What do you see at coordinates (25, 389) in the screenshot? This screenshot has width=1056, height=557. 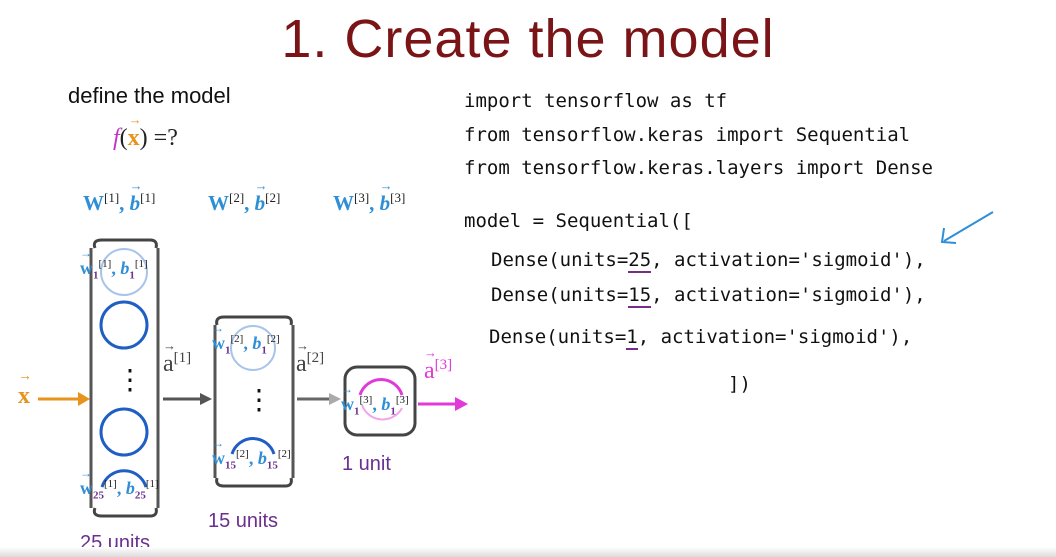 I see `input-x-label: → x` at bounding box center [25, 389].